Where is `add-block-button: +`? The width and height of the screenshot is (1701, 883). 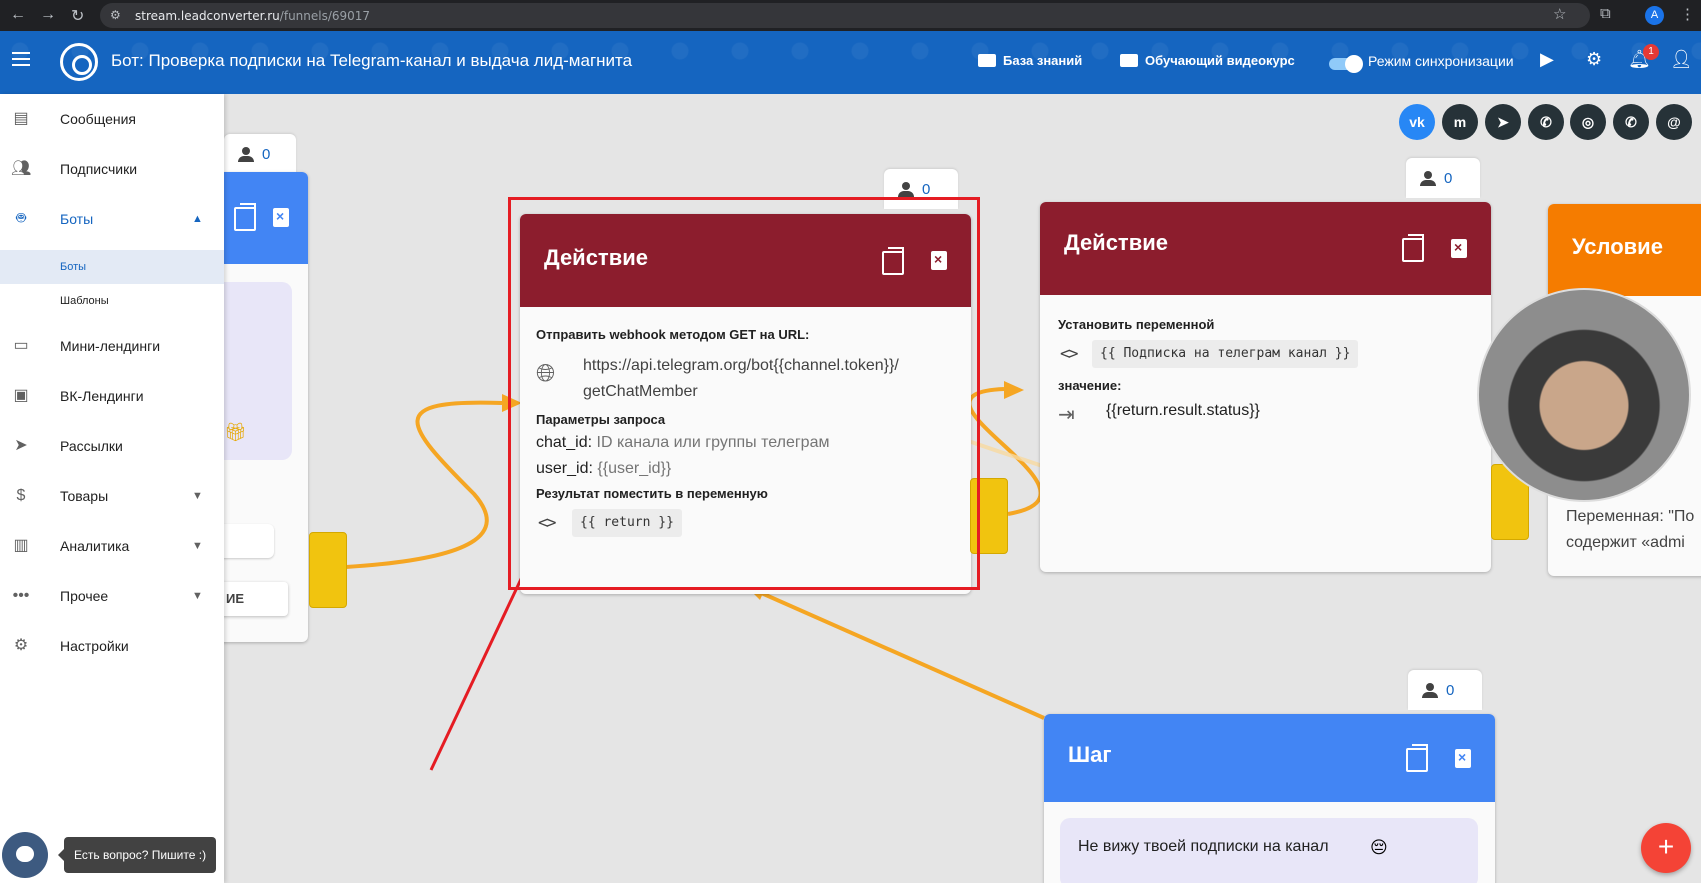 add-block-button: + is located at coordinates (1666, 848).